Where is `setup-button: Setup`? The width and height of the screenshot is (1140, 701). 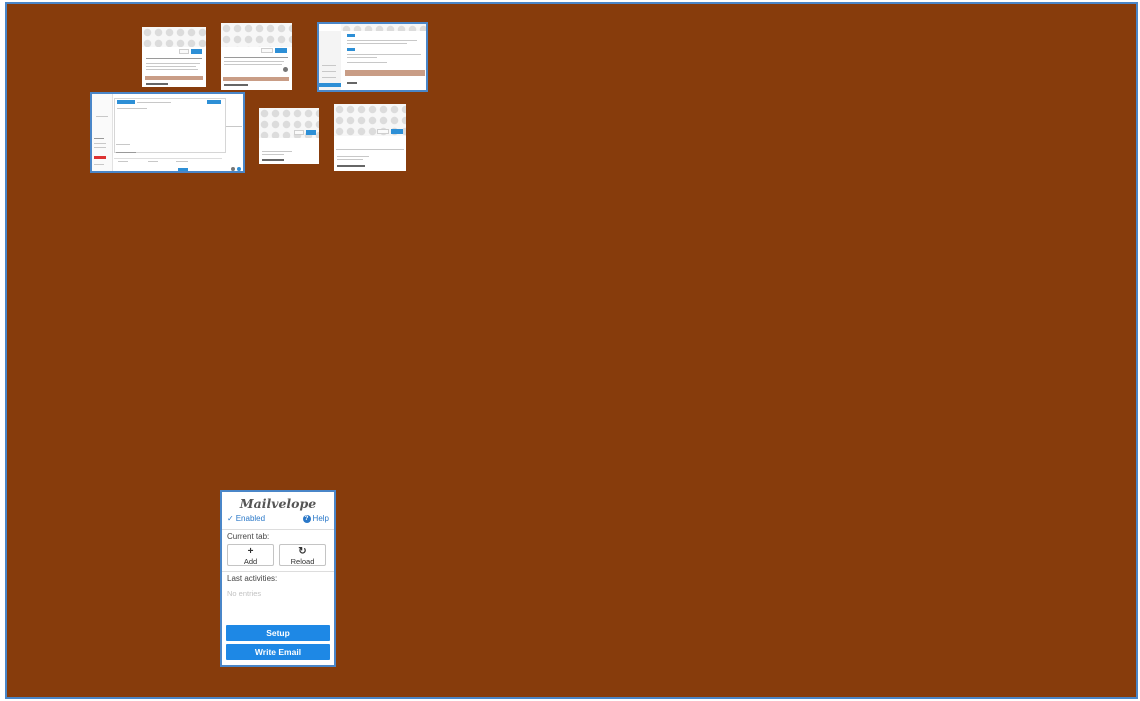 setup-button: Setup is located at coordinates (278, 633).